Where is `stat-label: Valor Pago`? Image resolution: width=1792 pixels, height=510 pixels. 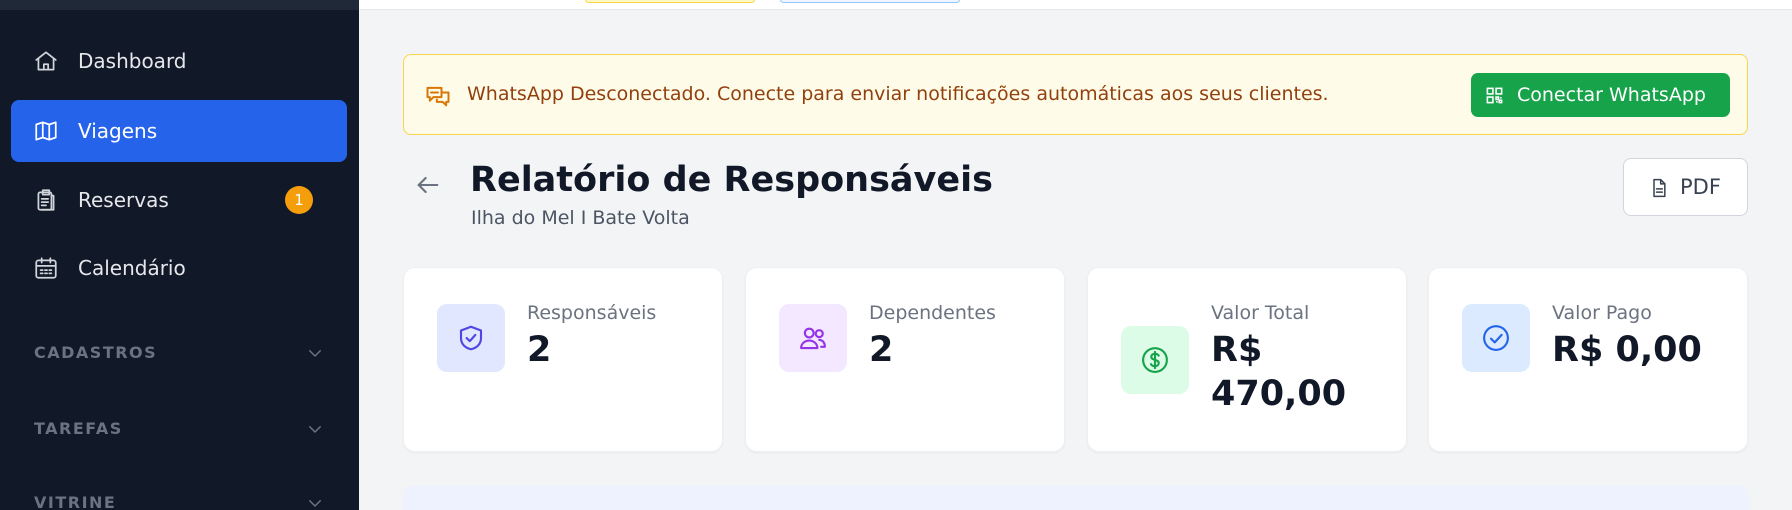 stat-label: Valor Pago is located at coordinates (1602, 313).